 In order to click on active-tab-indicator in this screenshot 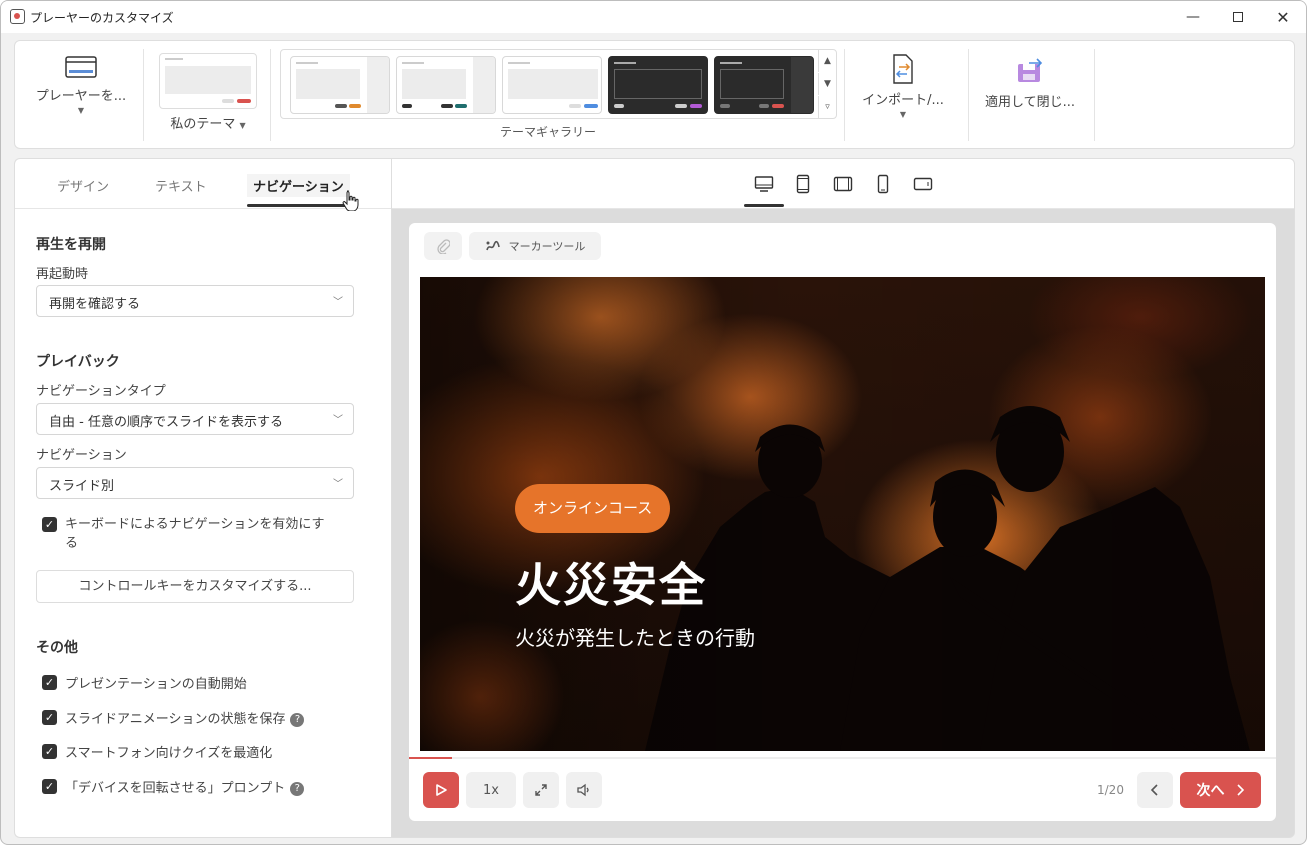, I will do `click(301, 205)`.